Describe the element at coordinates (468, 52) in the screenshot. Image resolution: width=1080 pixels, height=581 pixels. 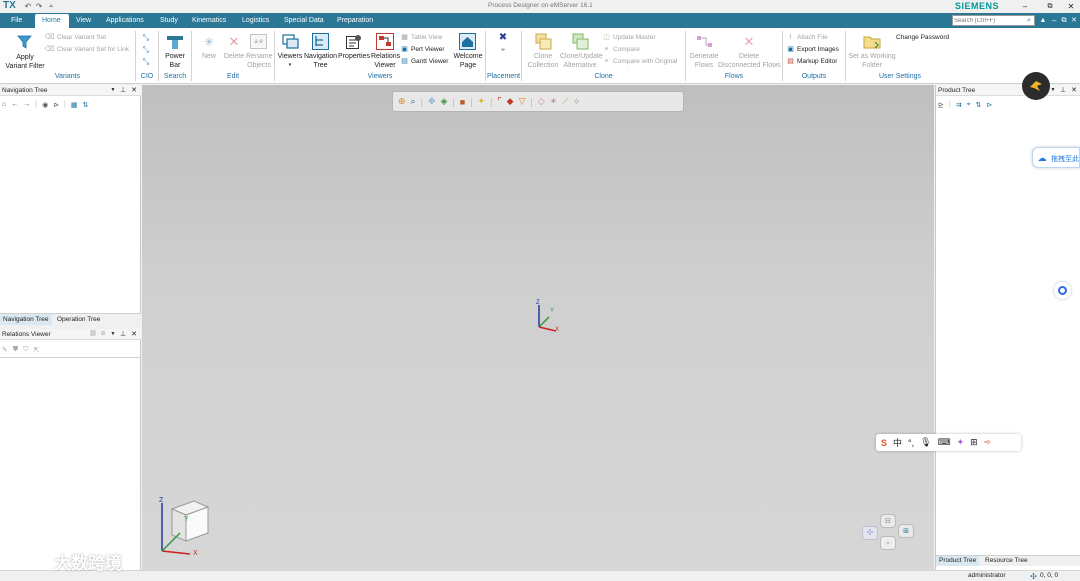
I see `welcome-page-button: Welcome Page` at that location.